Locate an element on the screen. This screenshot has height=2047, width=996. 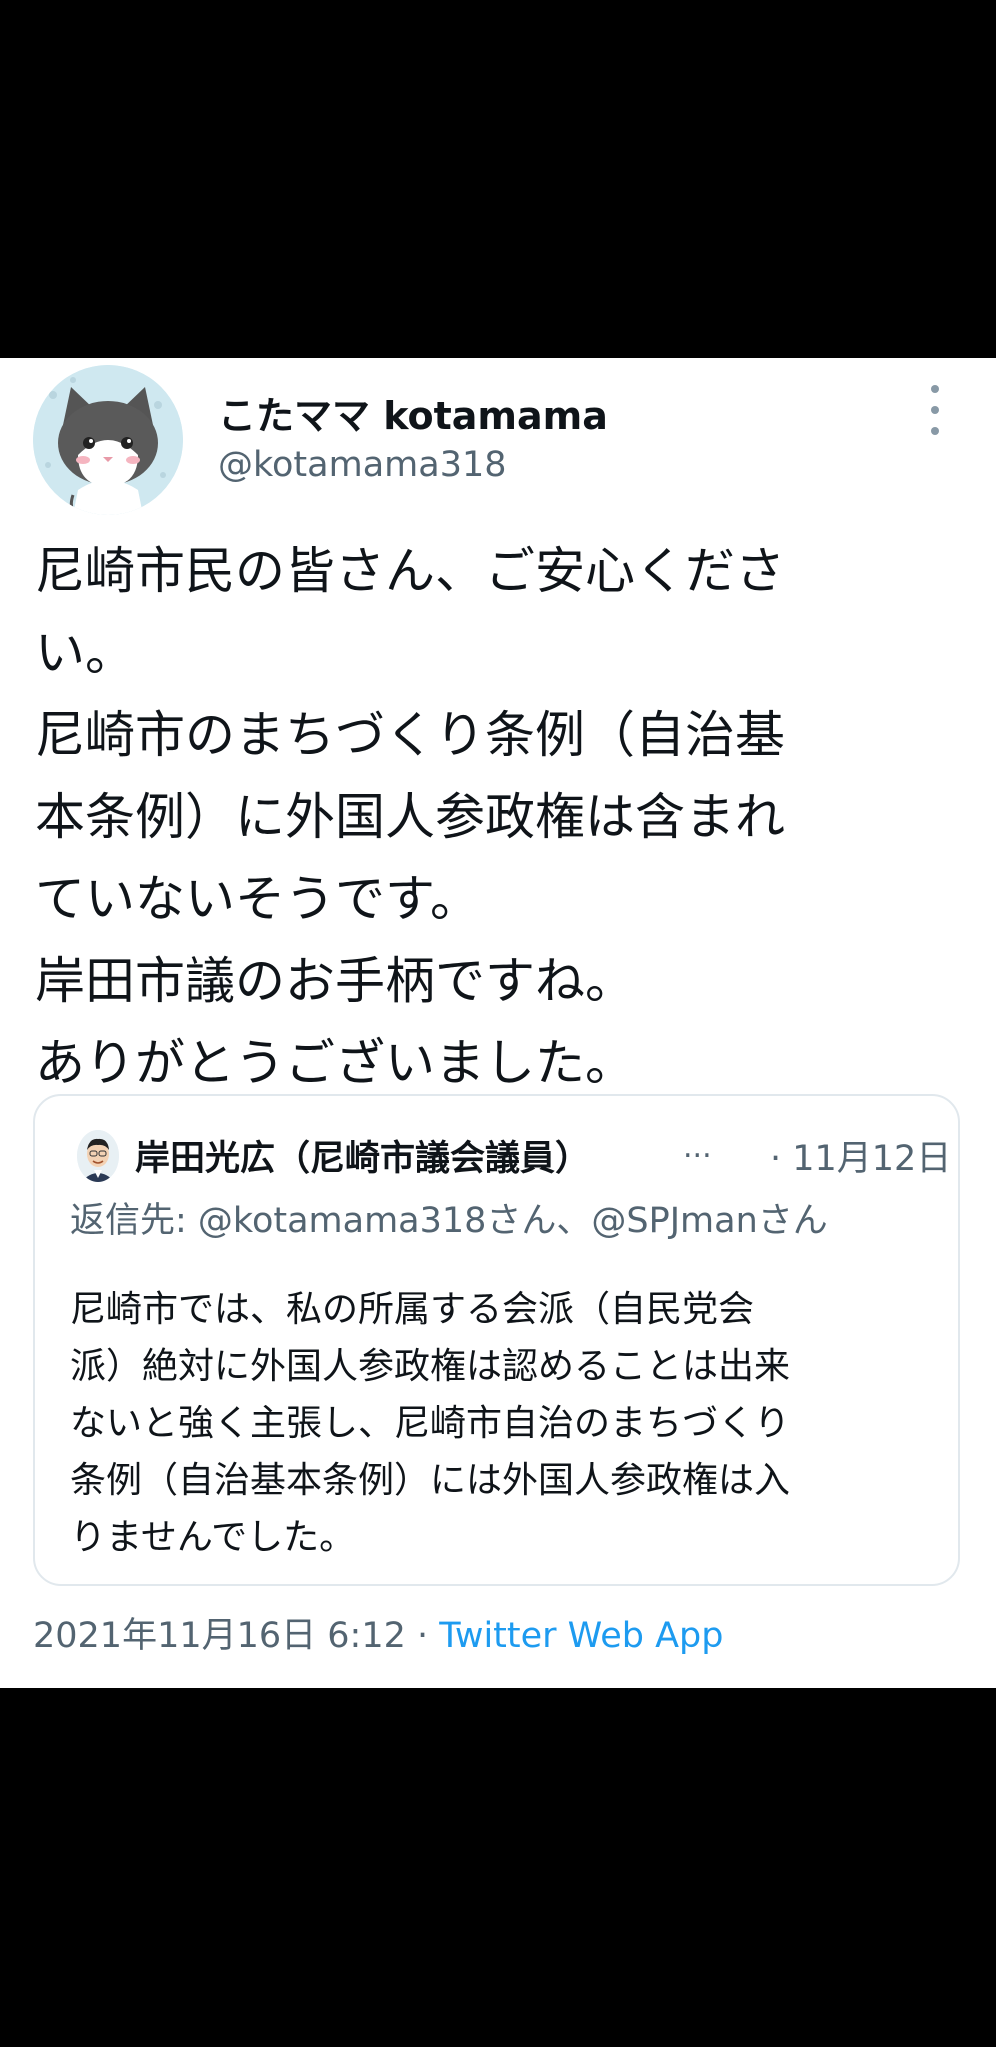
timestamp: 2021年11月16日 6:12 · is located at coordinates (236, 1636).